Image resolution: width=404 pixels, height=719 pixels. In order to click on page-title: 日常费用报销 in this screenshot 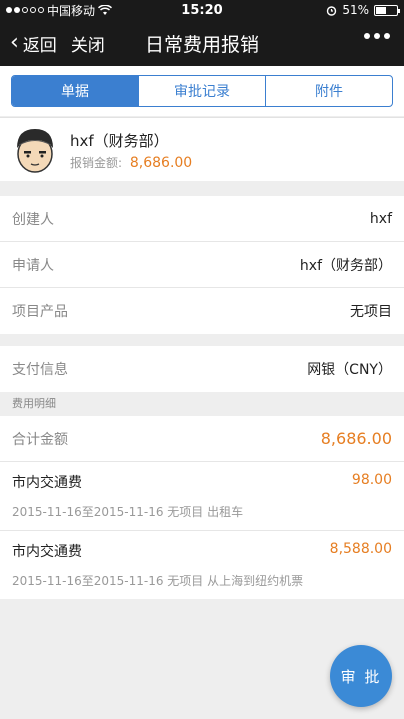, I will do `click(201, 44)`.